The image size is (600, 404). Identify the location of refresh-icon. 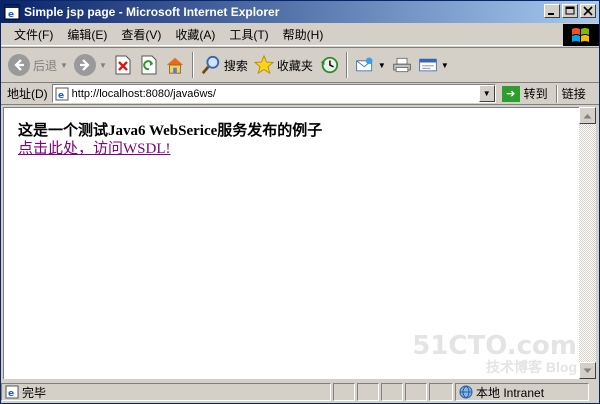
(149, 65).